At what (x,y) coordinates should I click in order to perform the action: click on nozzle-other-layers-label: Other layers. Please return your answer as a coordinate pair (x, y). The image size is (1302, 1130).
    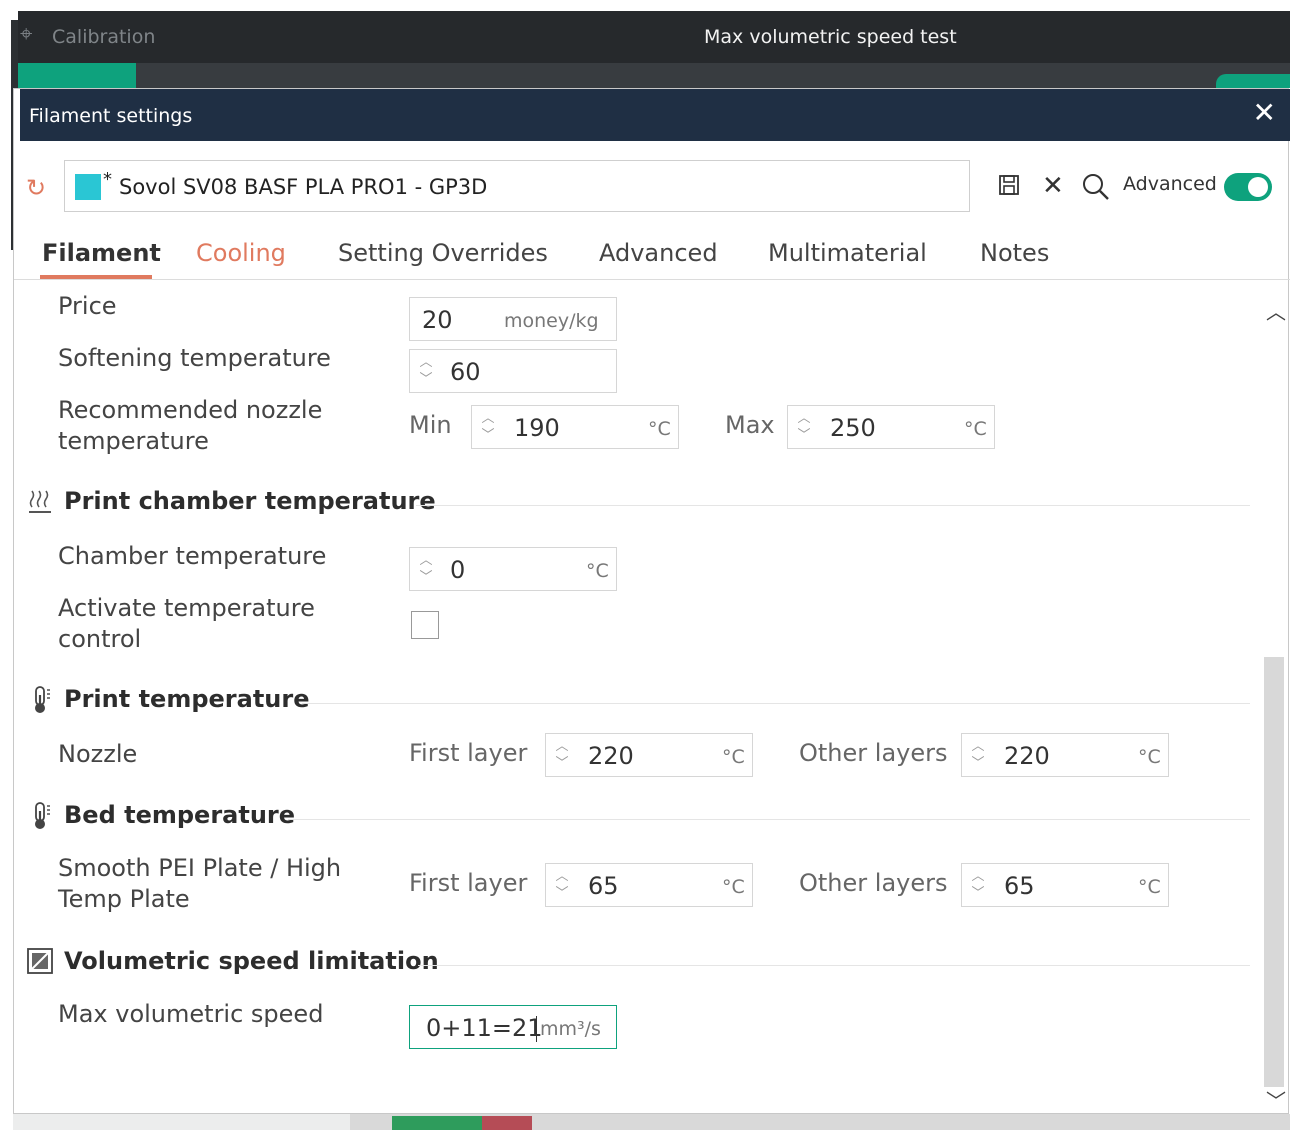
    Looking at the image, I should click on (873, 753).